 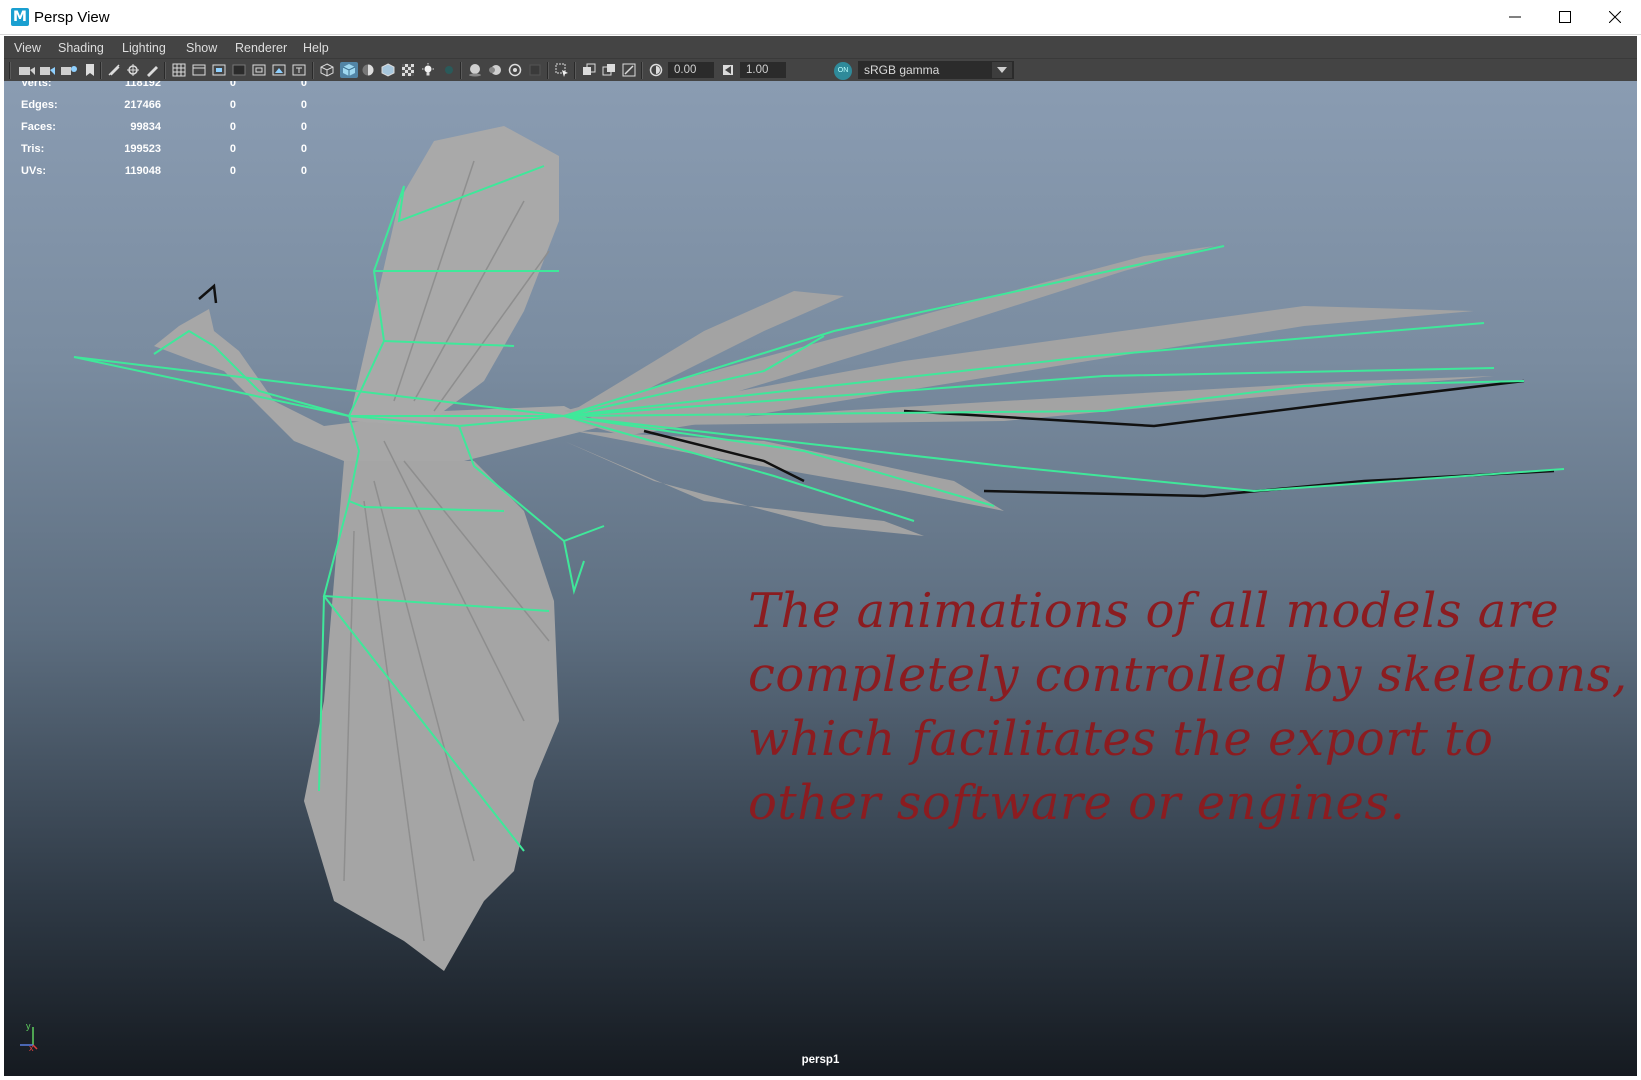 What do you see at coordinates (449, 70) in the screenshot?
I see `shadows-icon` at bounding box center [449, 70].